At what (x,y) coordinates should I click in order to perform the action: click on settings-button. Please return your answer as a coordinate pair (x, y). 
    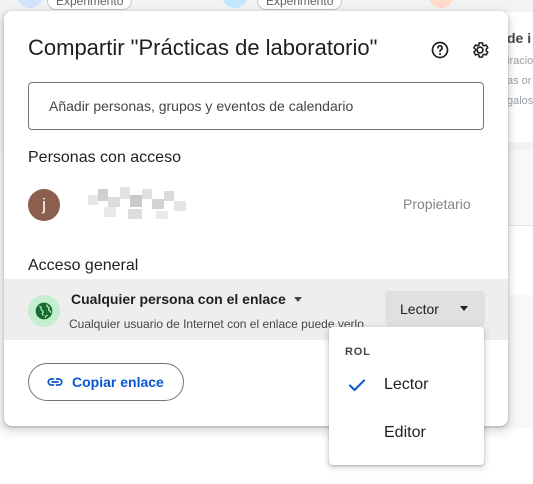
    Looking at the image, I should click on (480, 50).